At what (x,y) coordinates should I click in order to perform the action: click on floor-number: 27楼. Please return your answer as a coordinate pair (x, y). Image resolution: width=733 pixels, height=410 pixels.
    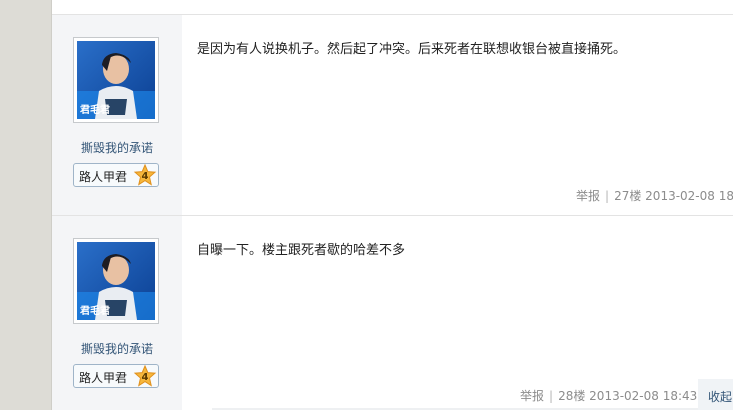
    Looking at the image, I should click on (627, 196).